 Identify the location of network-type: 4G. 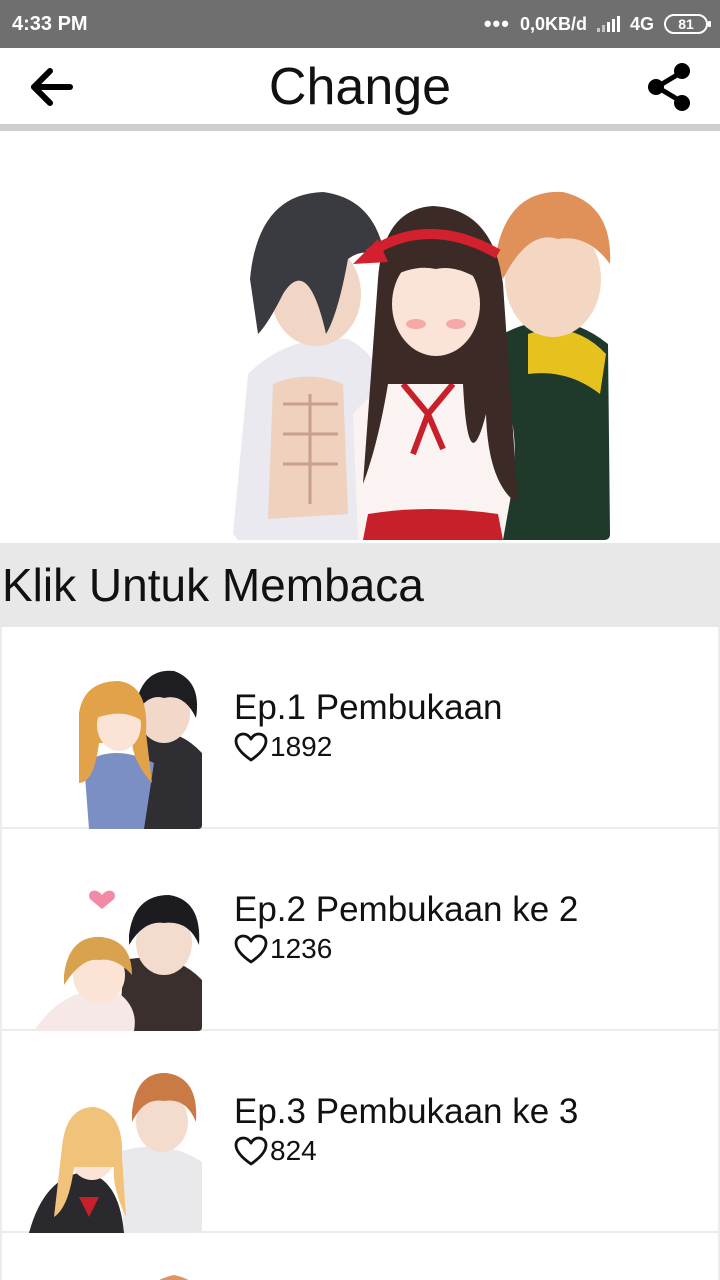
(641, 23).